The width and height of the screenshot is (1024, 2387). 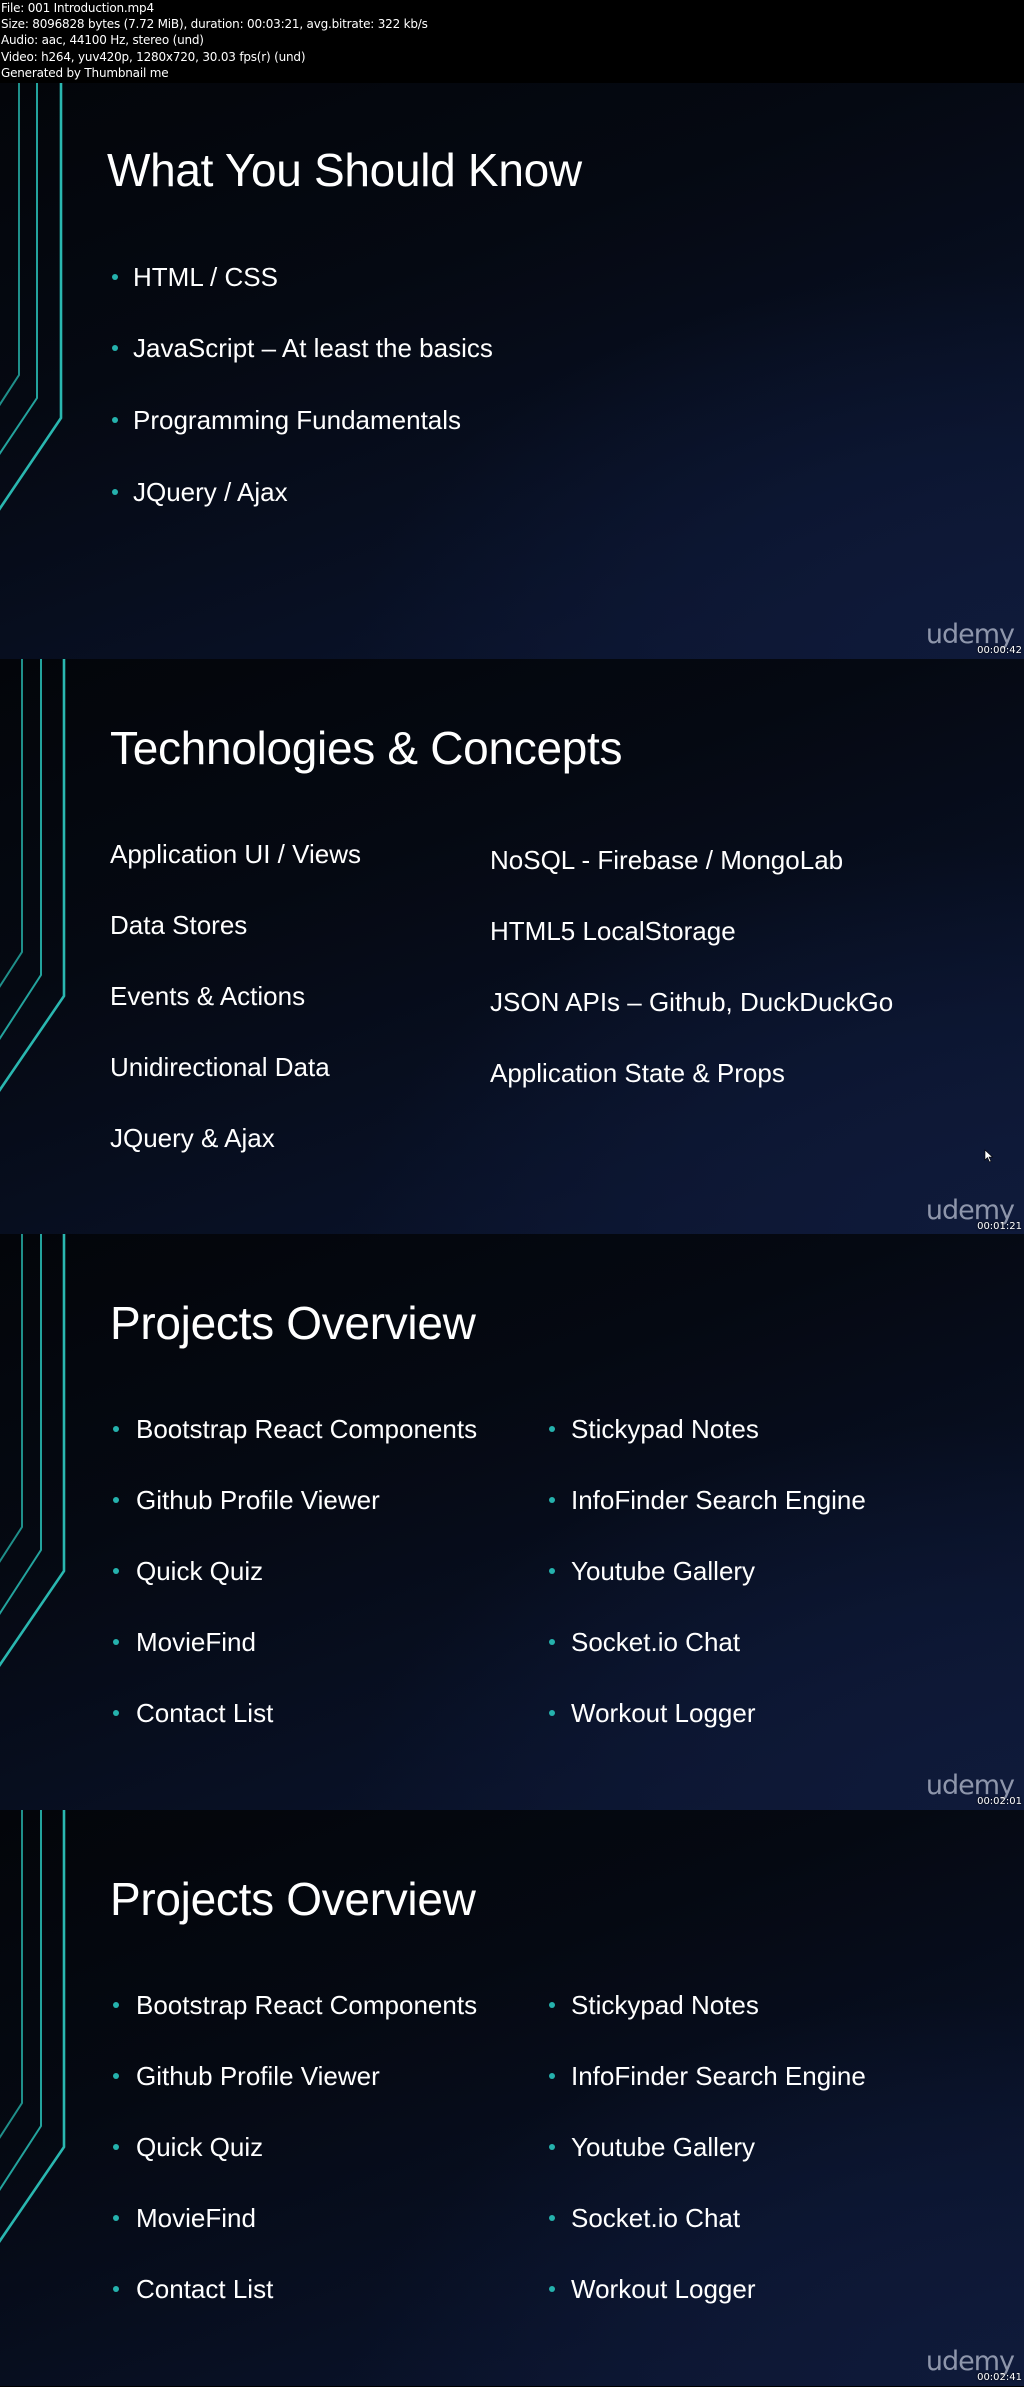 I want to click on list-item: Events & Actions, so click(x=208, y=996).